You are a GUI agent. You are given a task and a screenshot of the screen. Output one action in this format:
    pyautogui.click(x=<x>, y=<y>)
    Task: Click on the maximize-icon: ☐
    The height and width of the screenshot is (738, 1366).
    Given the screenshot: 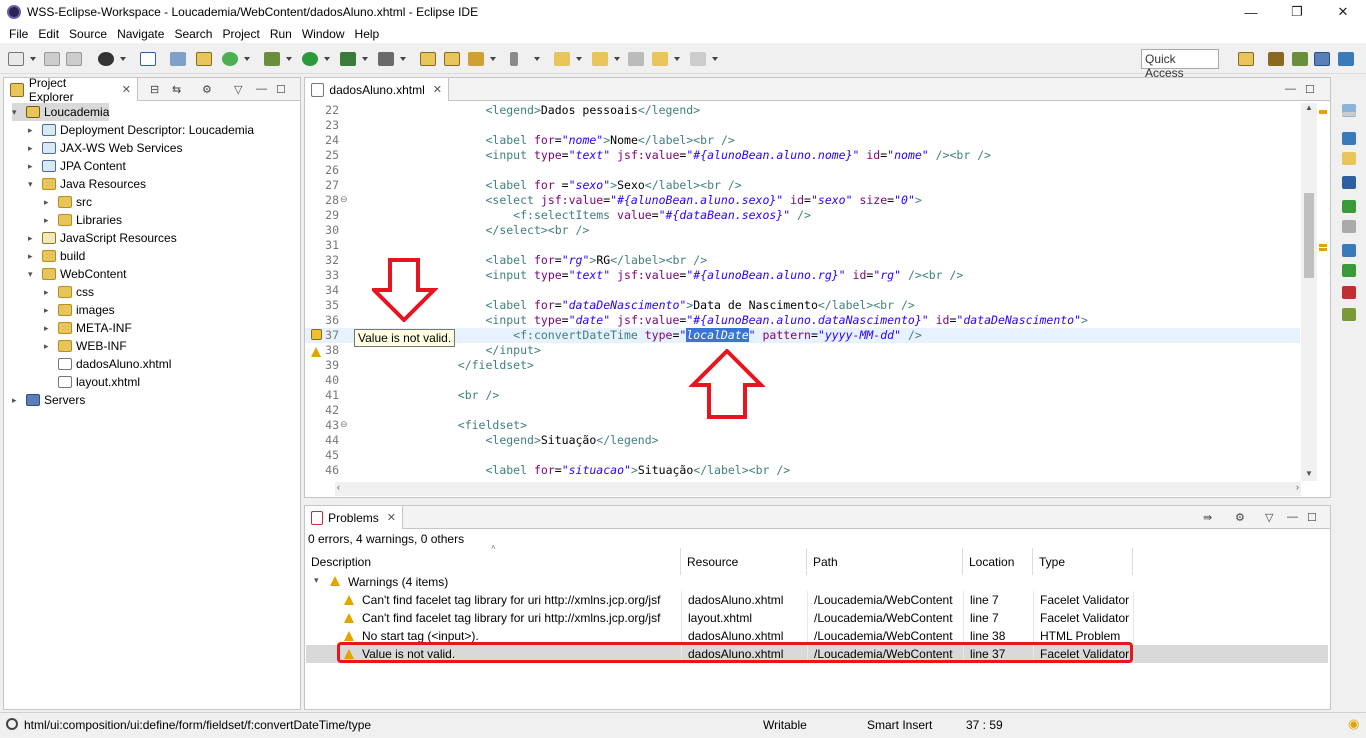 What is the action you would take?
    pyautogui.click(x=1310, y=89)
    